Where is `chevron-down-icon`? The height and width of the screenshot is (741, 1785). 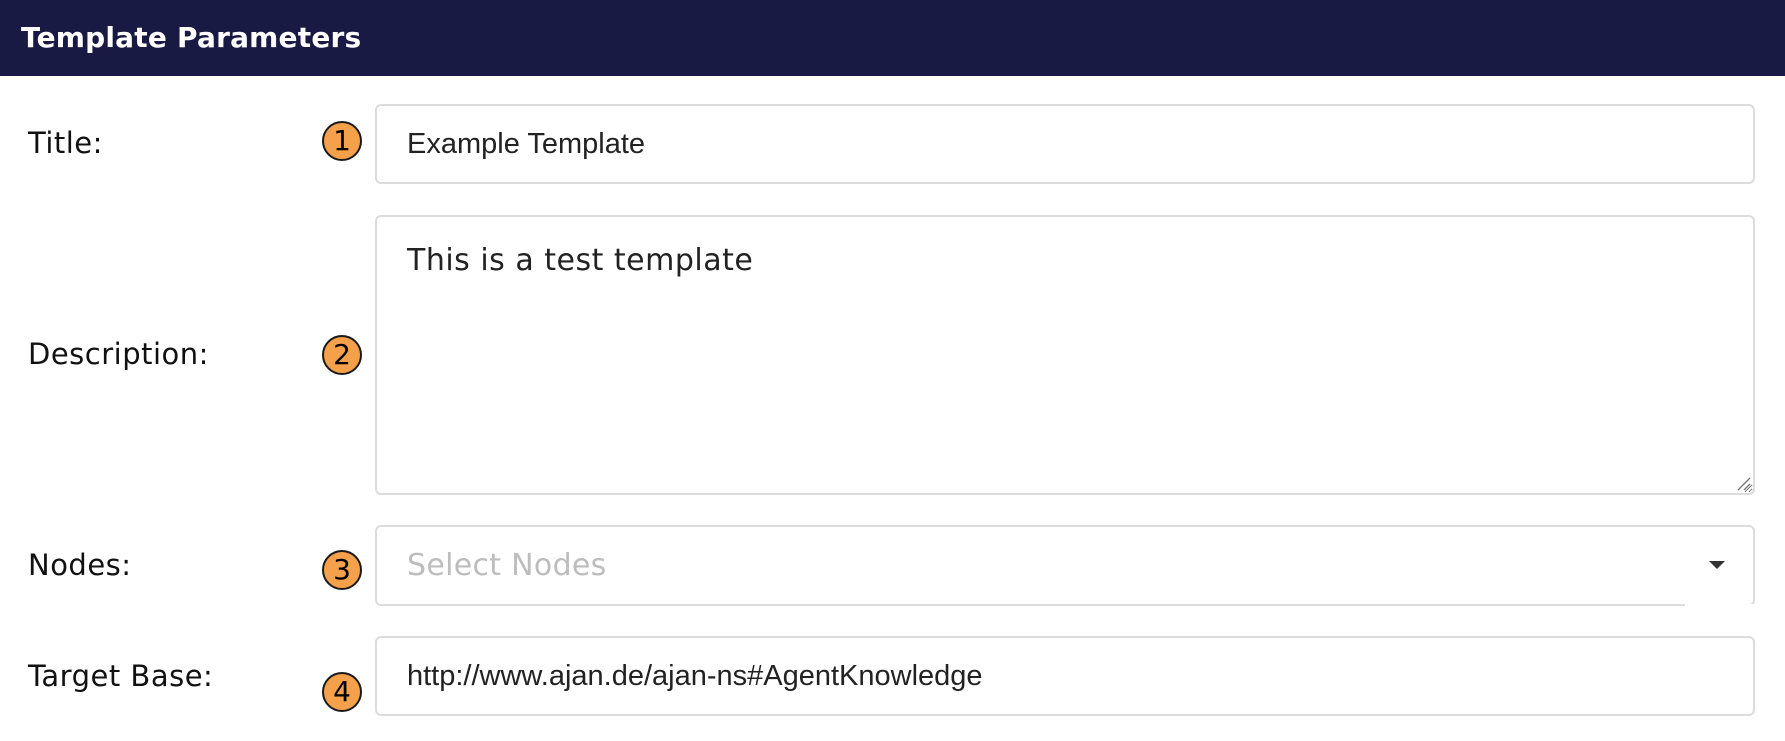 chevron-down-icon is located at coordinates (1717, 565).